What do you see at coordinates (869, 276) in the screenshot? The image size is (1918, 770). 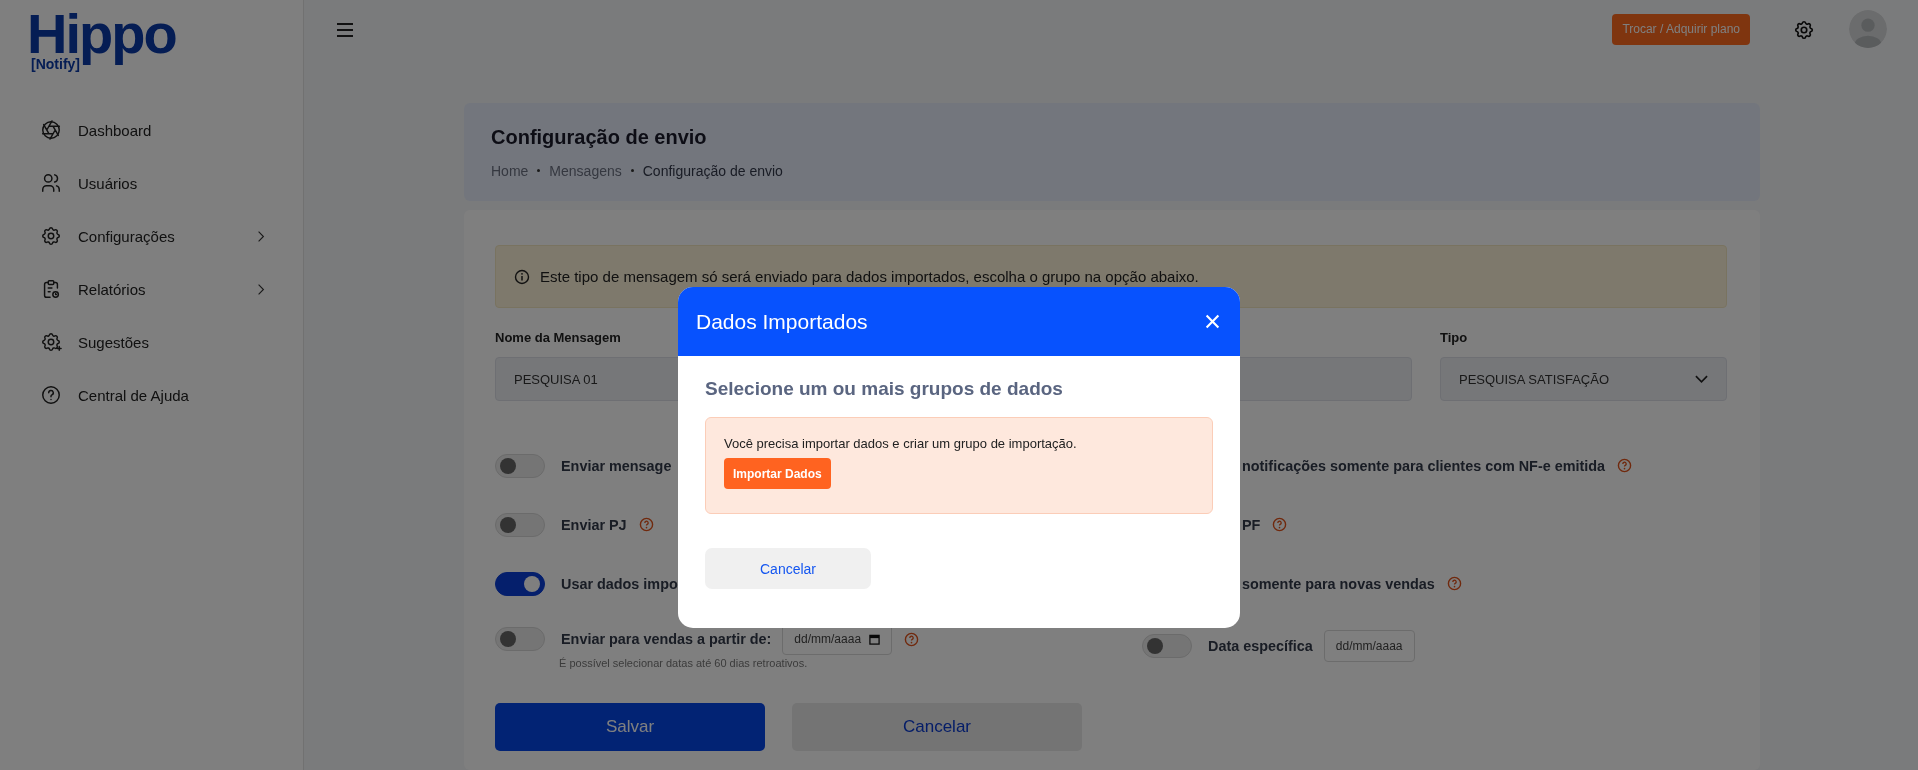 I see `notice-text: Este tipo de mensagem só será enviado para dados importados, escolha o grupo na opção abaixo.` at bounding box center [869, 276].